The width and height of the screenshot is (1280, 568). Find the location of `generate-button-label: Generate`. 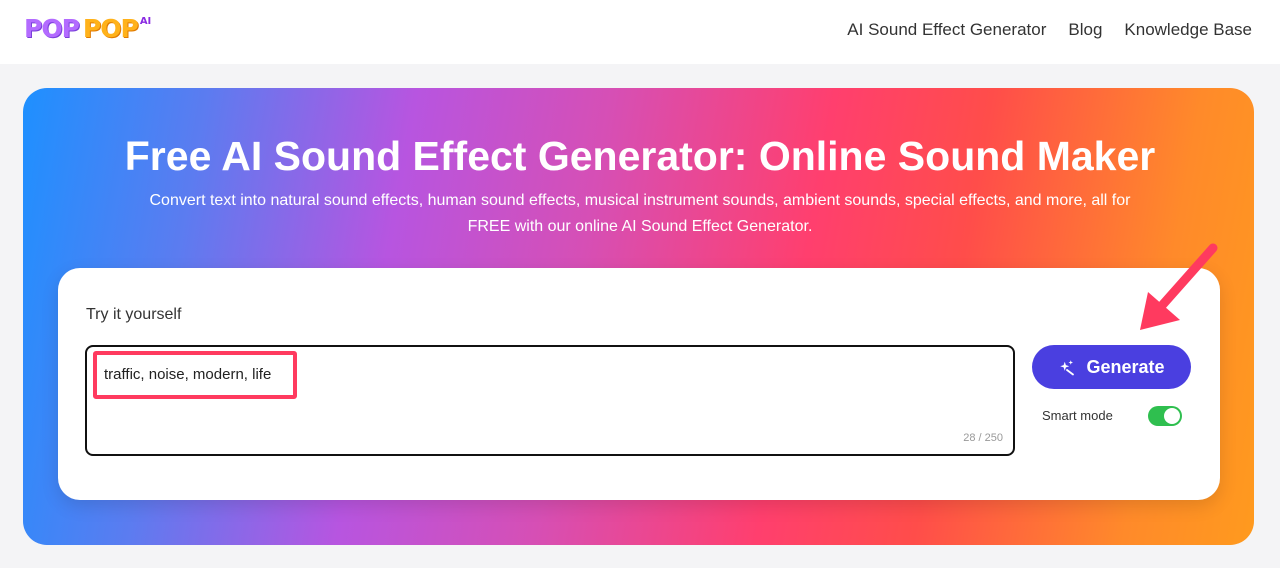

generate-button-label: Generate is located at coordinates (1125, 366).